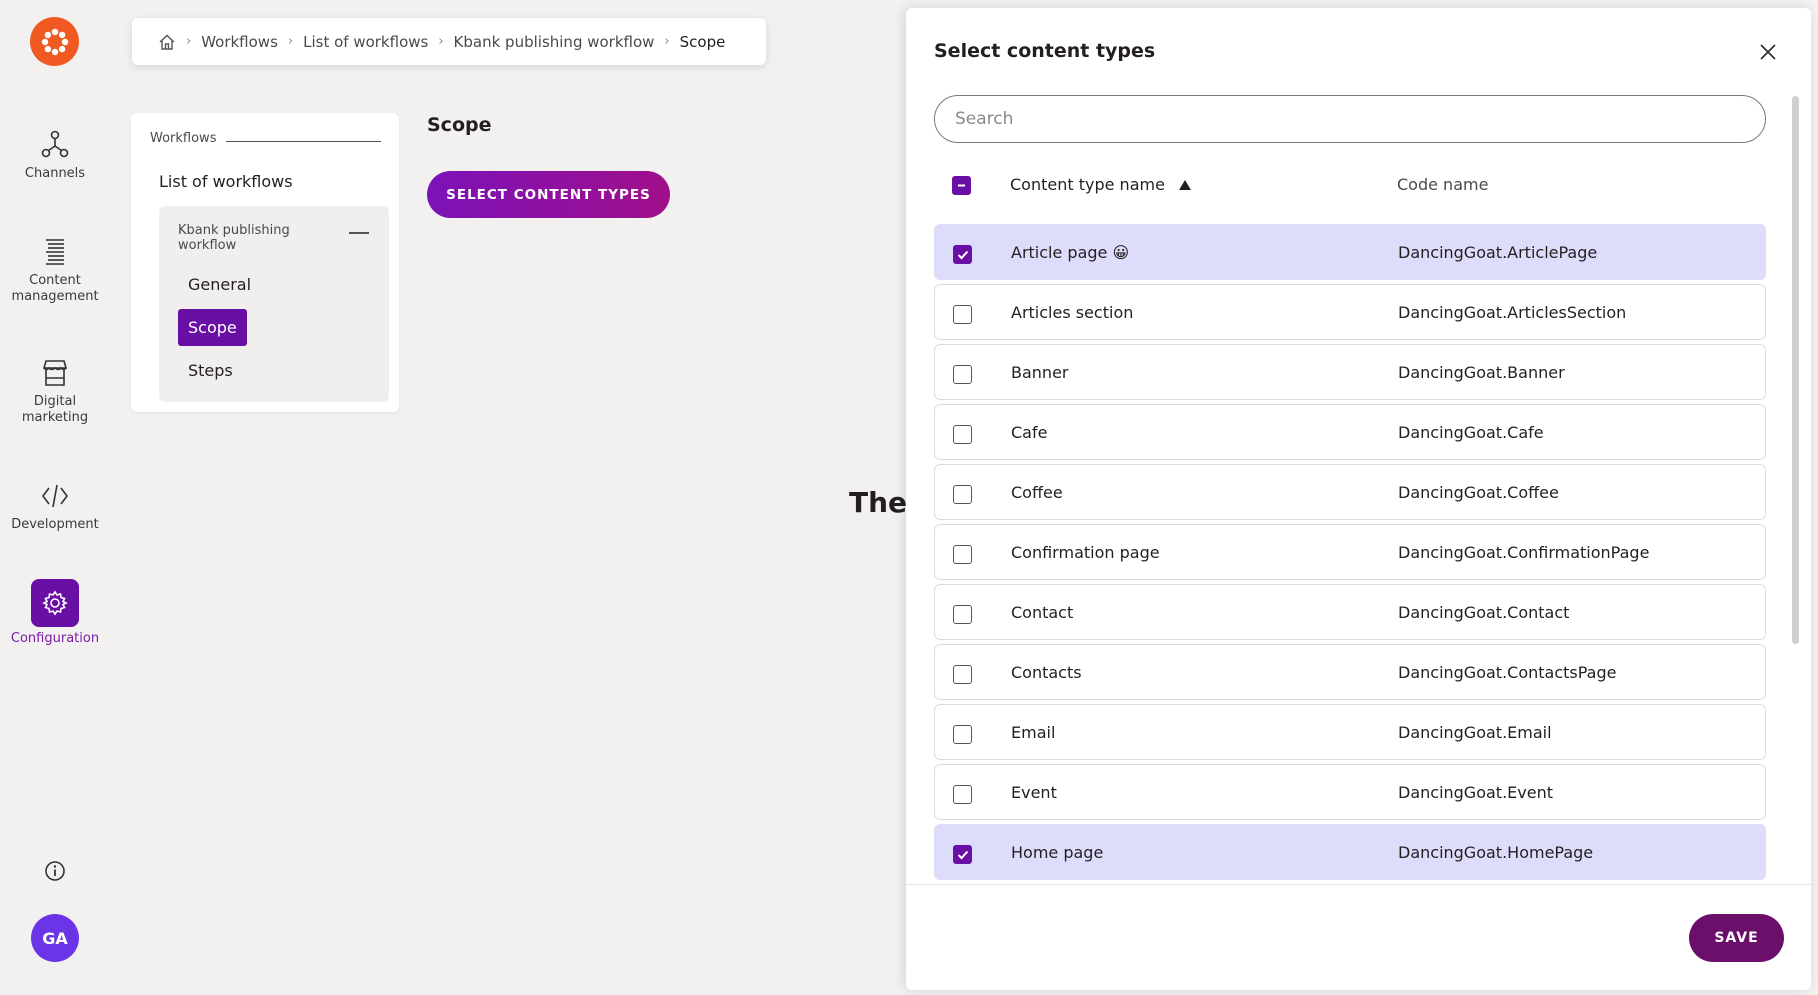 This screenshot has width=1818, height=995. What do you see at coordinates (880, 502) in the screenshot?
I see `empty-state-text: Ther` at bounding box center [880, 502].